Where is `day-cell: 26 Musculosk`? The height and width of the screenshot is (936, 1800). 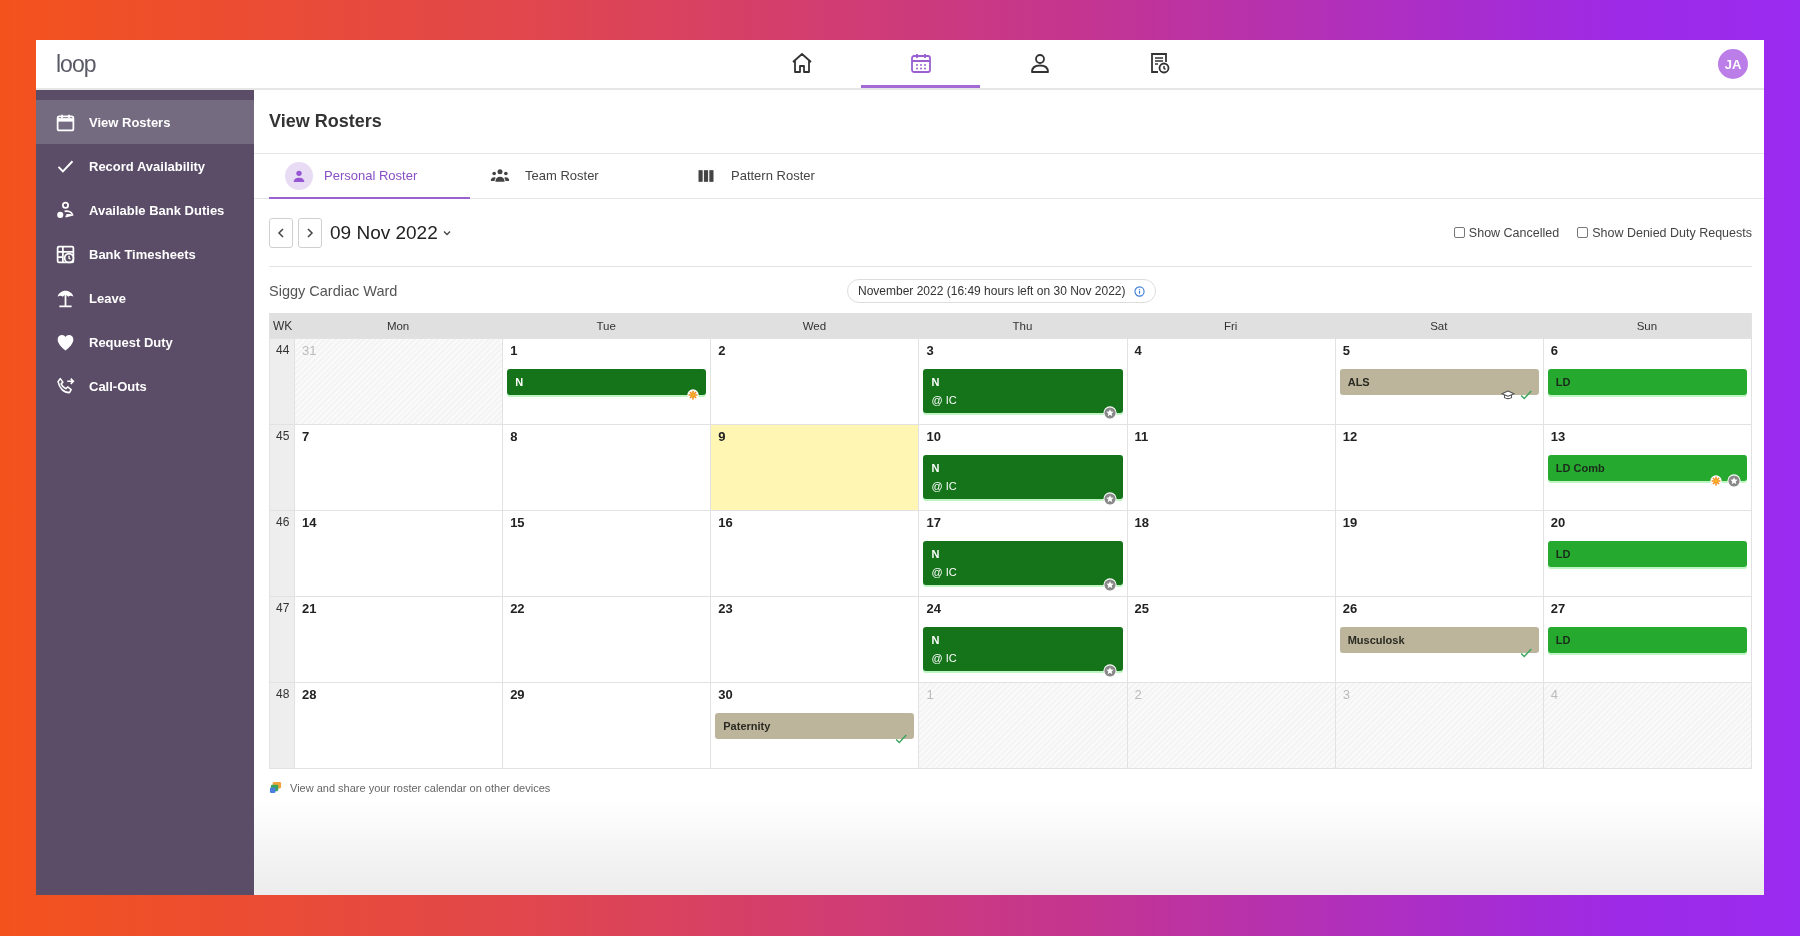
day-cell: 26 Musculosk is located at coordinates (1438, 639).